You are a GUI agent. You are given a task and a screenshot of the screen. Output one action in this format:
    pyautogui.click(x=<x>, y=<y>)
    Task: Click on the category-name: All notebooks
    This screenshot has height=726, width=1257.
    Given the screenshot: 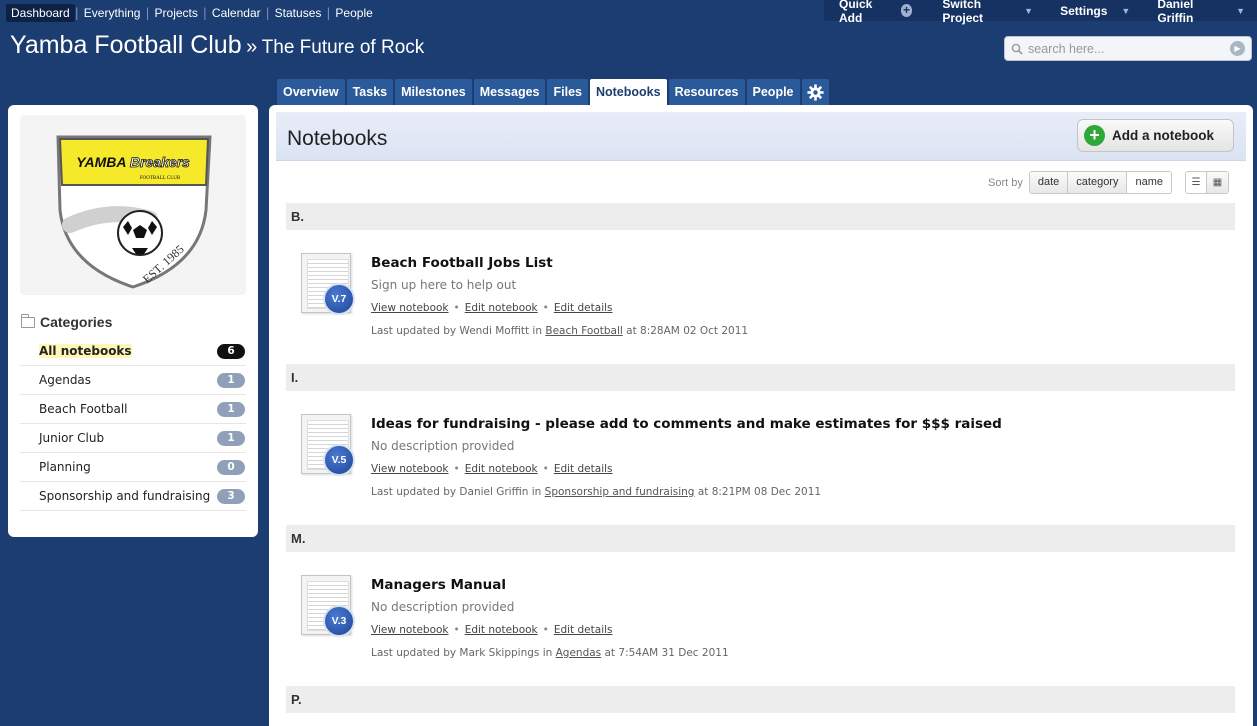 What is the action you would take?
    pyautogui.click(x=85, y=351)
    